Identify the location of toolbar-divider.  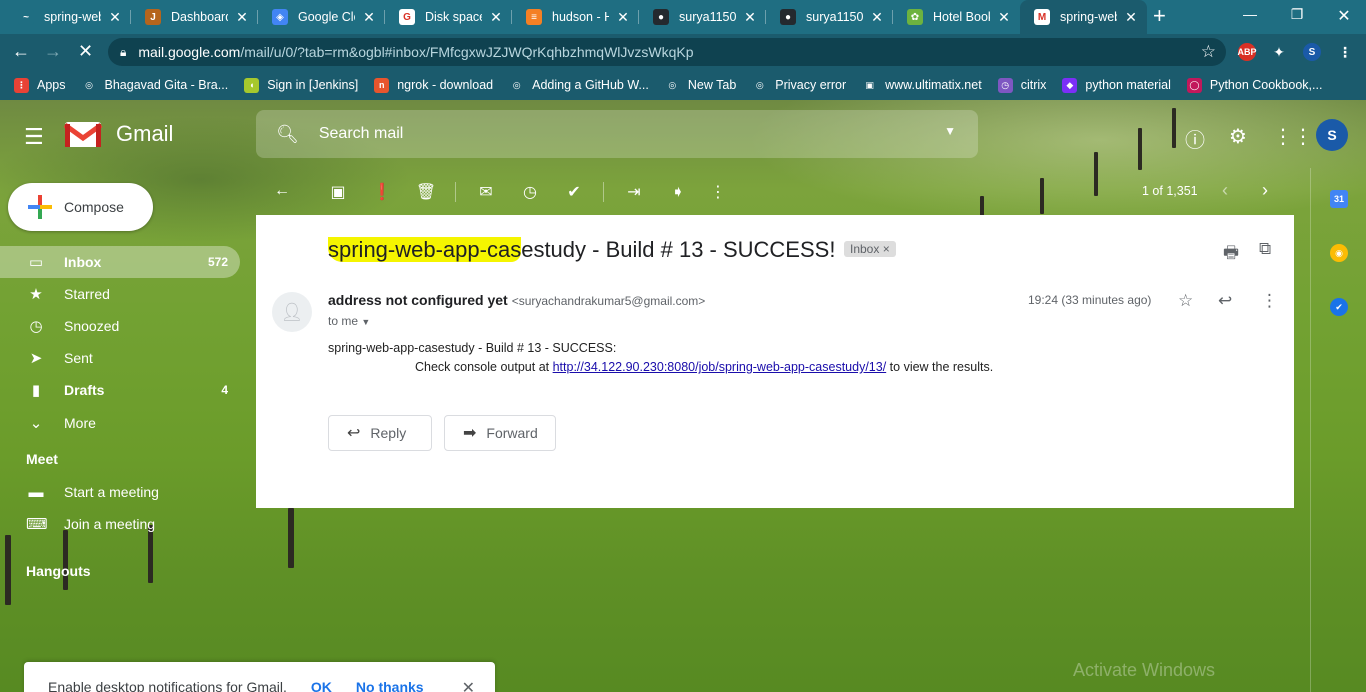
(603, 192).